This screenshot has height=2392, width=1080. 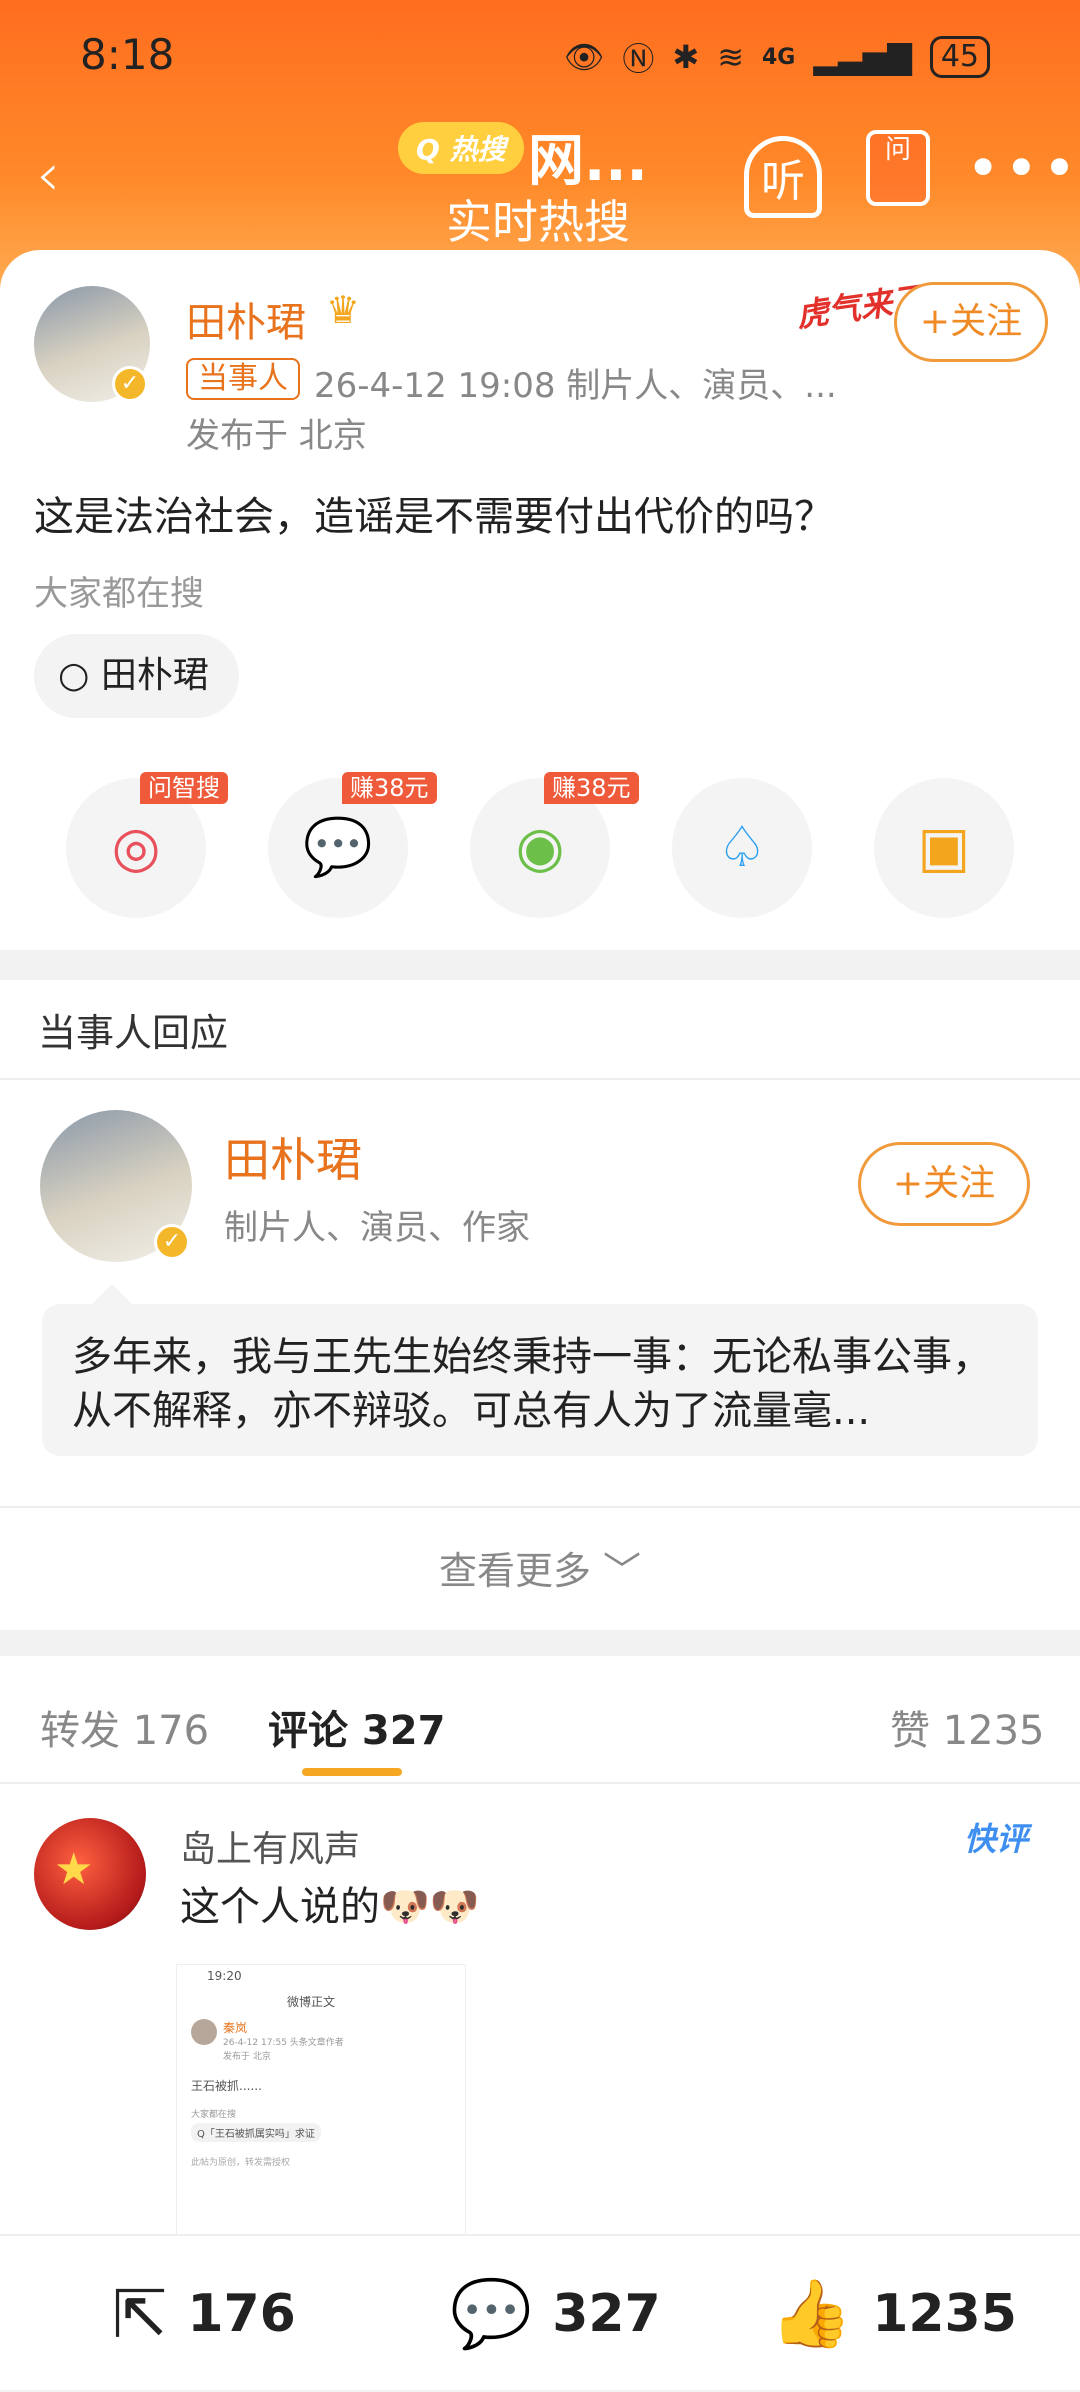 What do you see at coordinates (214, 2115) in the screenshot?
I see `thumb-search-hint: 大家都在搜` at bounding box center [214, 2115].